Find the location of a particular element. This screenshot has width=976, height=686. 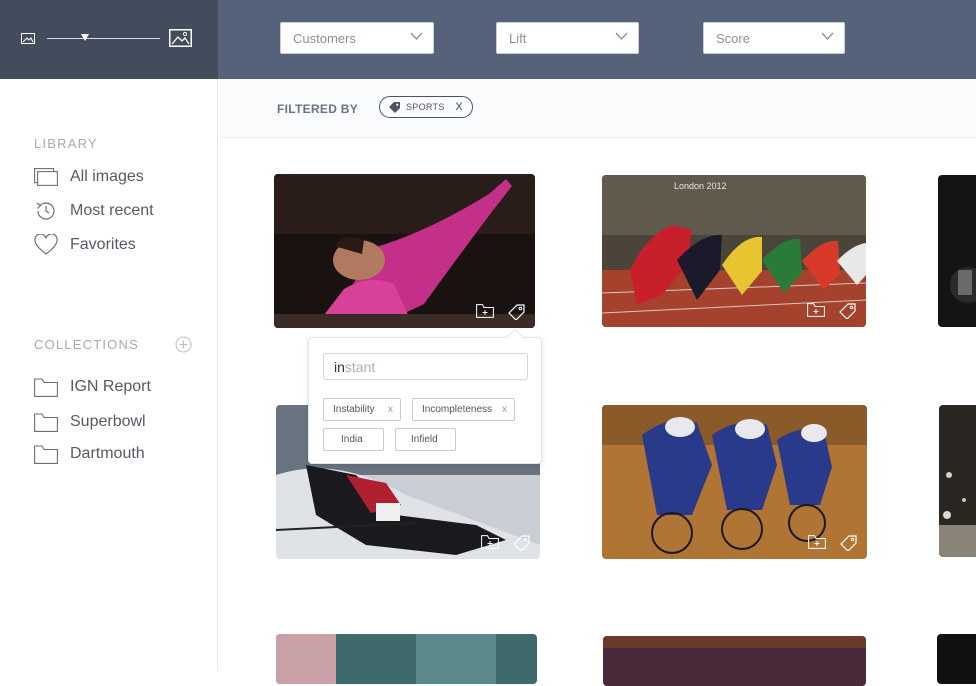

tag-chip-incompleteness: Incompleteness x is located at coordinates (463, 409).